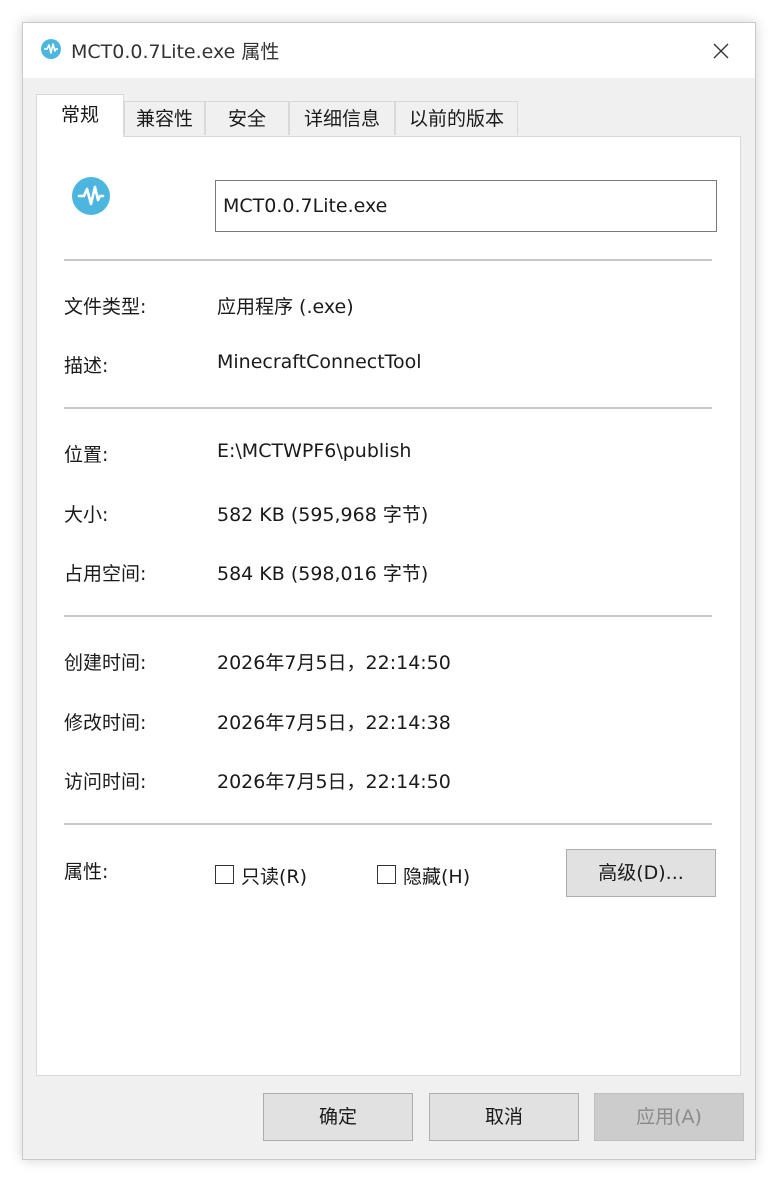 This screenshot has height=1183, width=779. What do you see at coordinates (323, 515) in the screenshot?
I see `size-value: 582 KB (595,968 字节)` at bounding box center [323, 515].